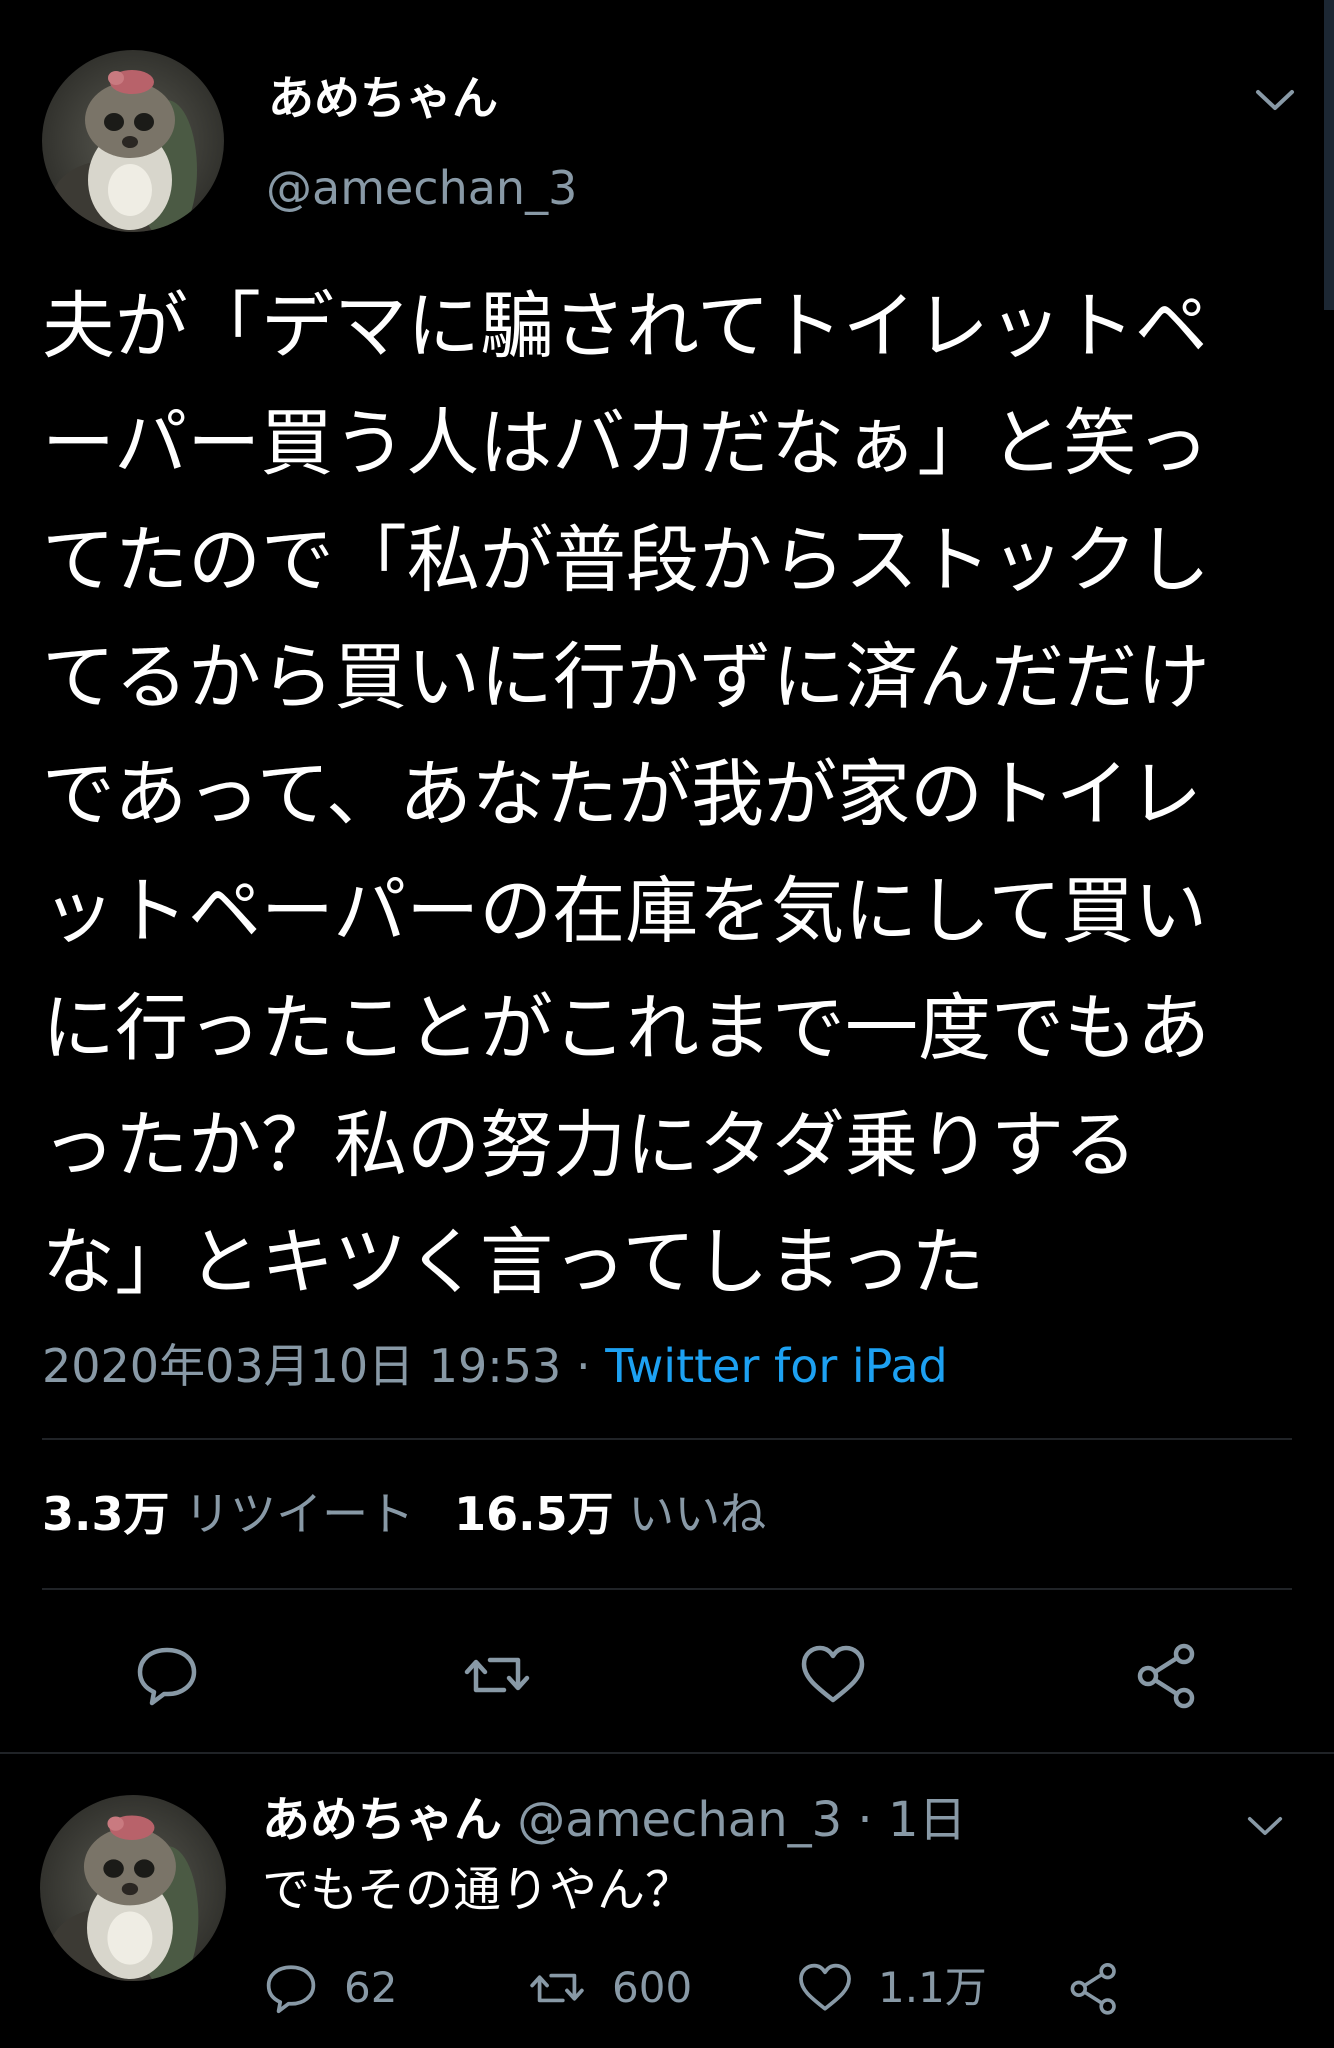 The image size is (1334, 2048). What do you see at coordinates (133, 1888) in the screenshot?
I see `reply-avatar` at bounding box center [133, 1888].